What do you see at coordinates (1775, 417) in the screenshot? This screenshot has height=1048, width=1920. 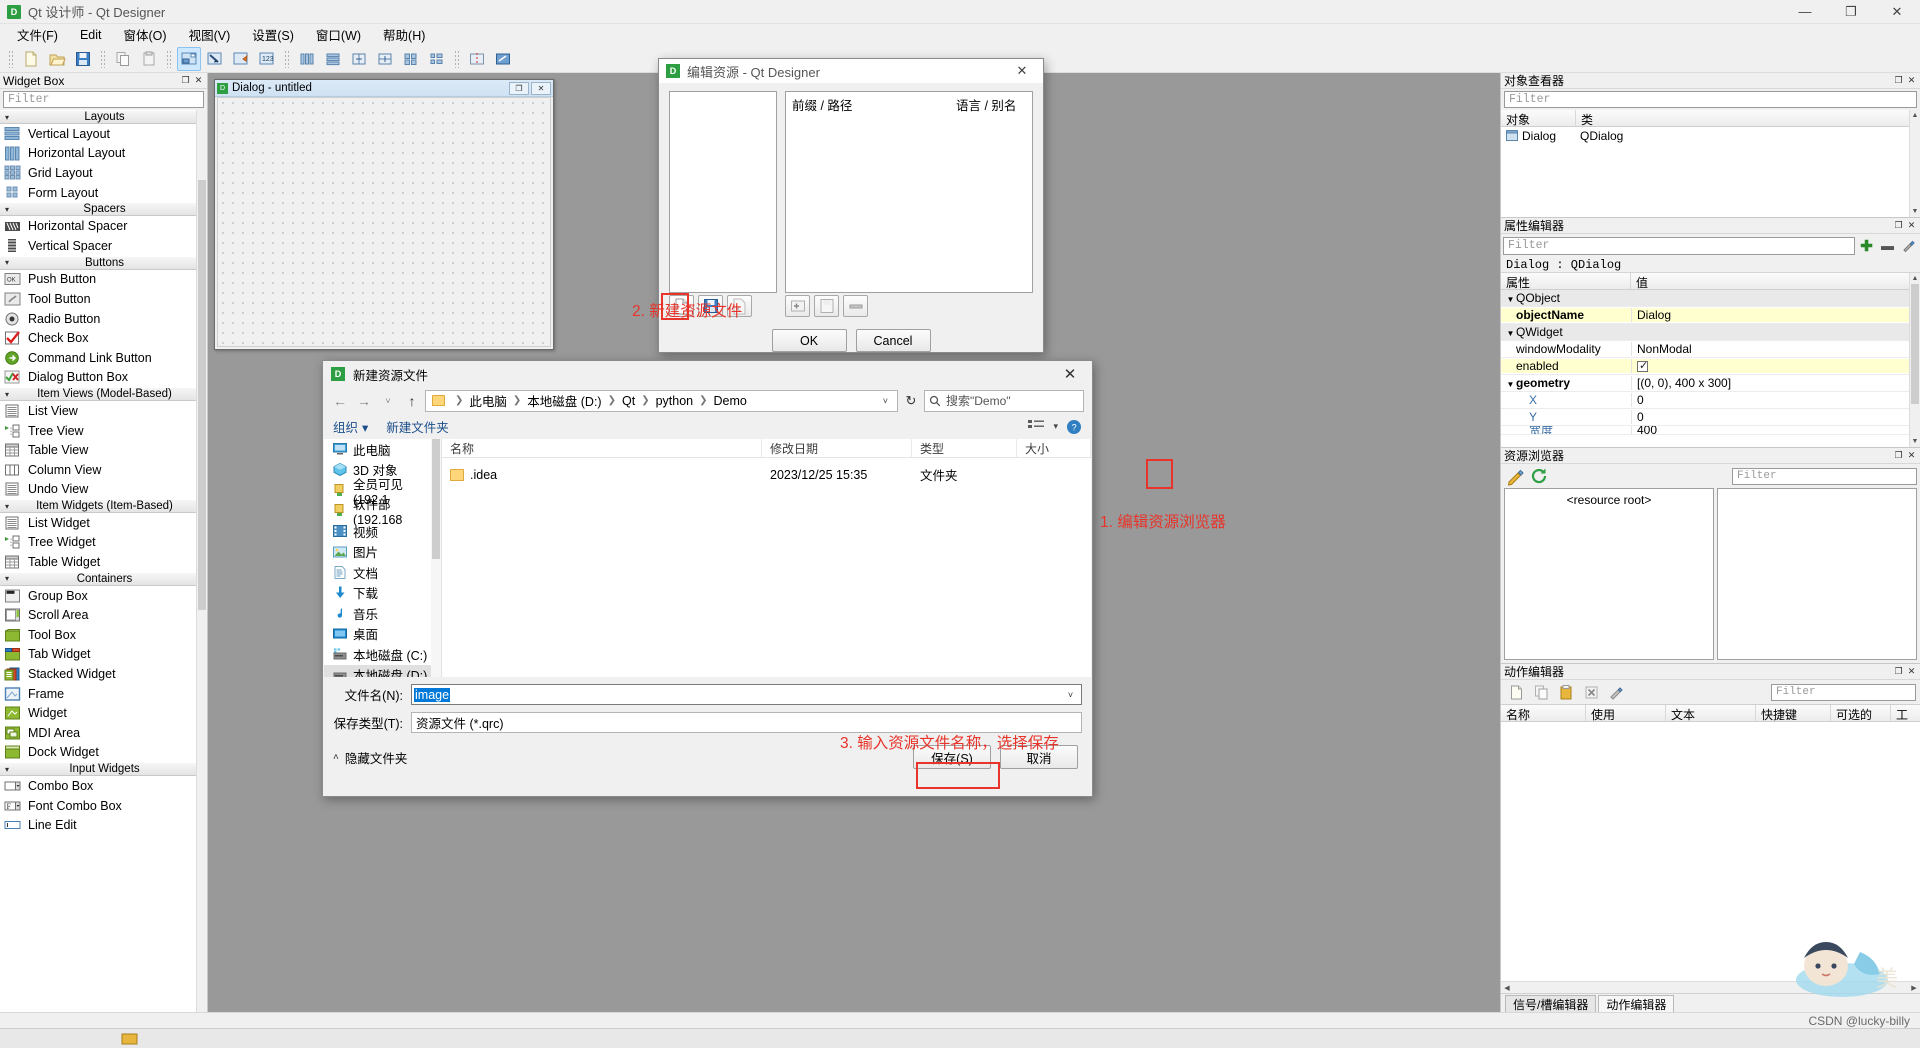 I see `property-value: 0` at bounding box center [1775, 417].